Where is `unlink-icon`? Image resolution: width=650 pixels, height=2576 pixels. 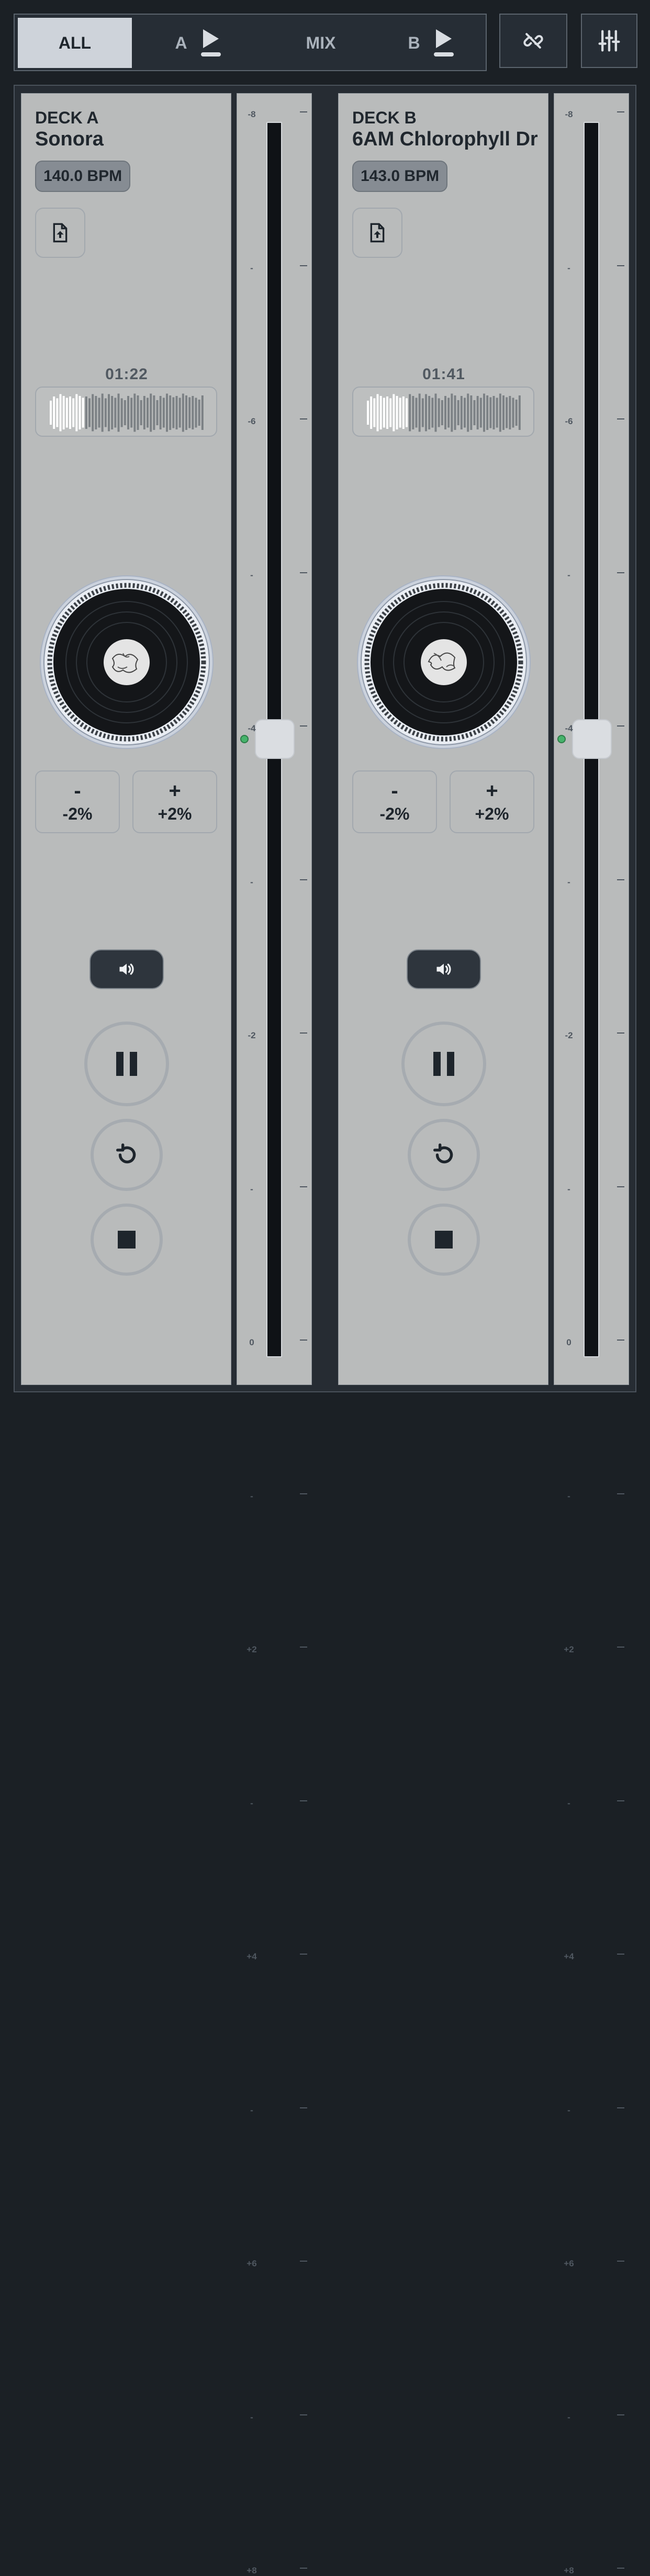 unlink-icon is located at coordinates (533, 41).